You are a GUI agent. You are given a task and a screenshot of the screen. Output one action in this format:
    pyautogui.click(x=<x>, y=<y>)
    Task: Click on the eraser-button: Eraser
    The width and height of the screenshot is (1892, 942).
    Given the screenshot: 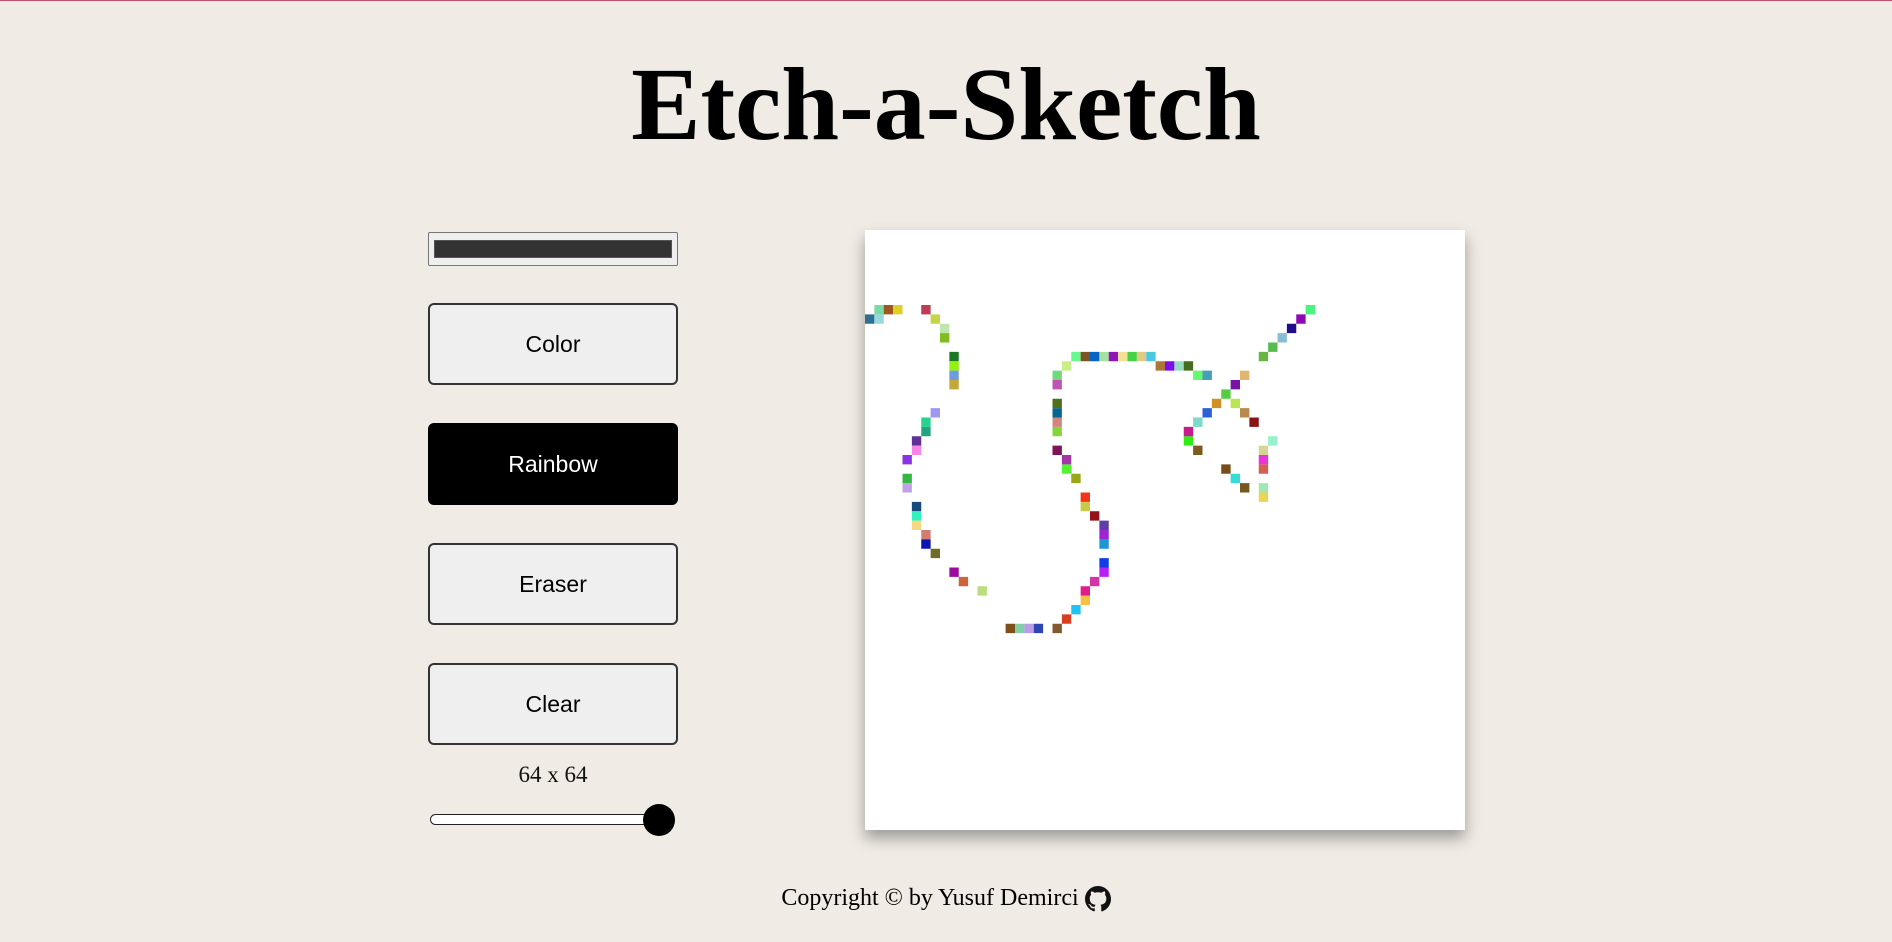 What is the action you would take?
    pyautogui.click(x=553, y=584)
    